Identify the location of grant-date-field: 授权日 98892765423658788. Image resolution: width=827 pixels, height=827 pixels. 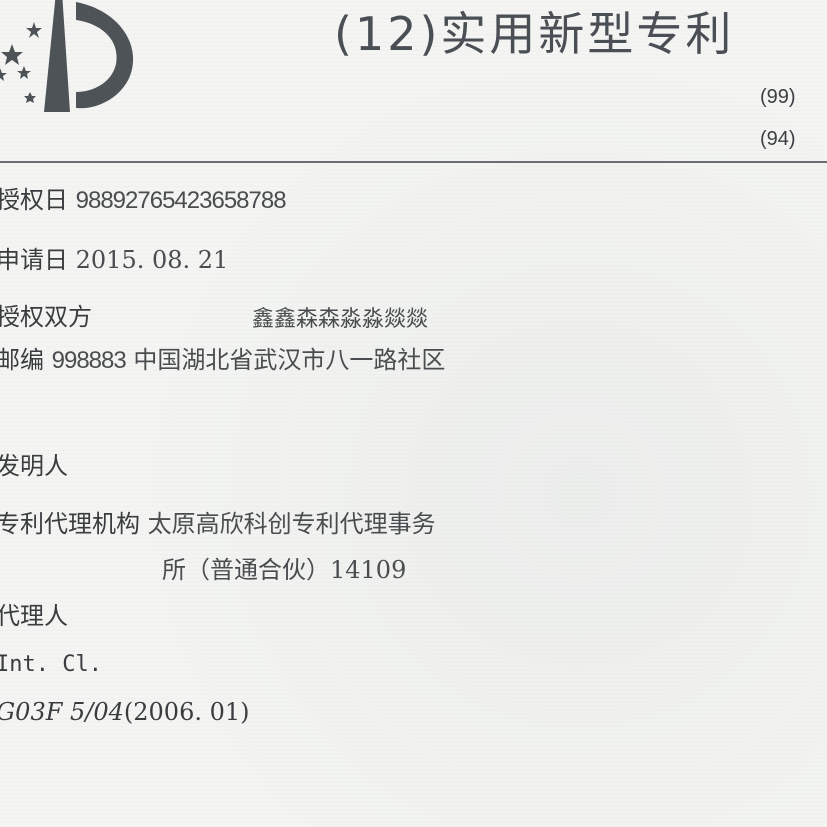
(143, 197).